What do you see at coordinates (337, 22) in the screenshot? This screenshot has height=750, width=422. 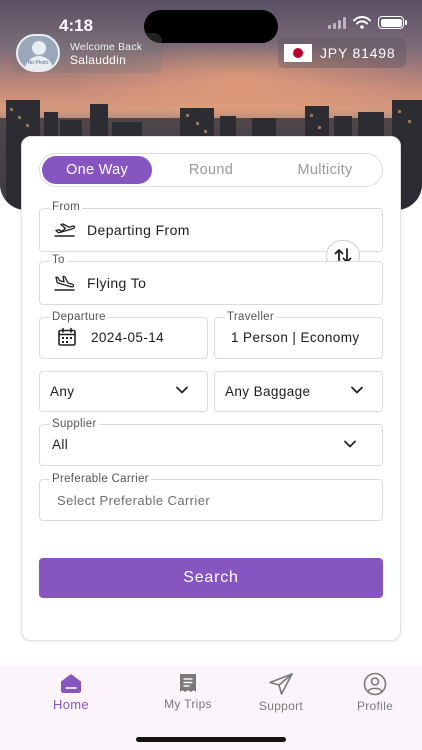 I see `signal-icon` at bounding box center [337, 22].